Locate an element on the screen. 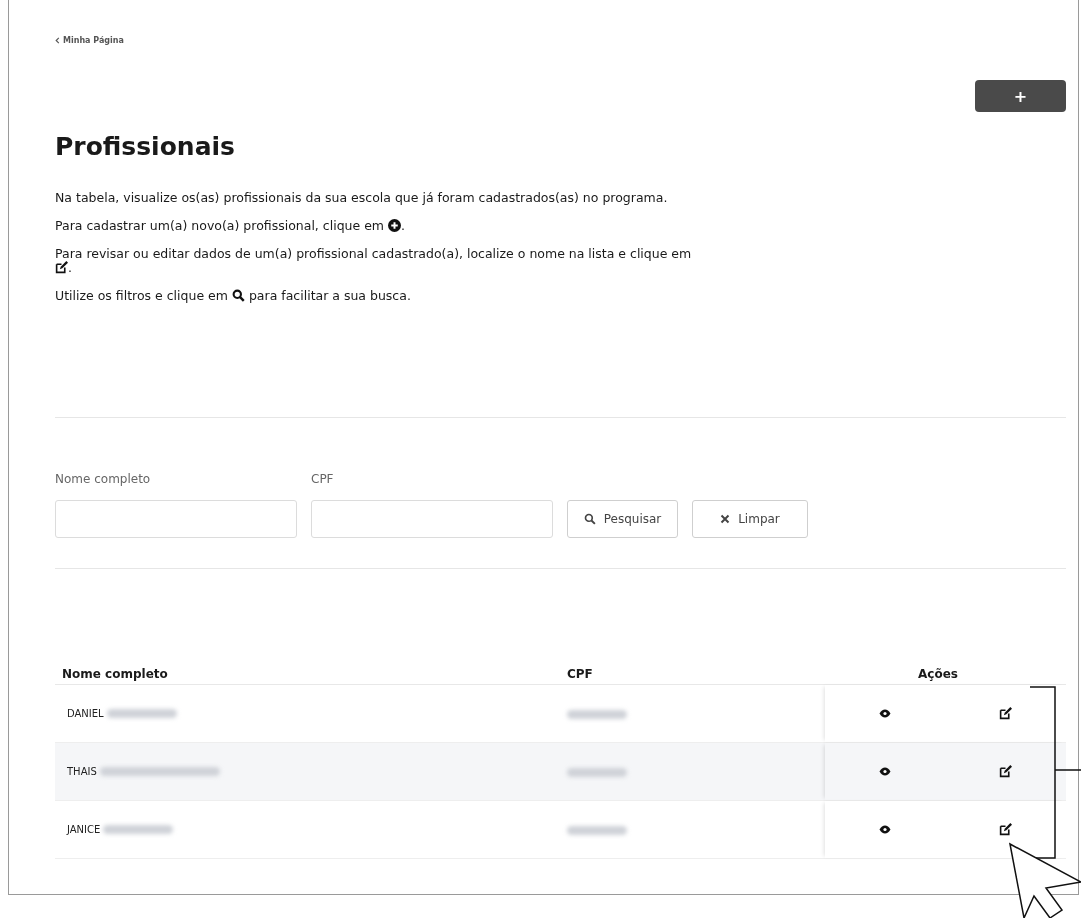 The image size is (1081, 918). add-button: + is located at coordinates (1020, 96).